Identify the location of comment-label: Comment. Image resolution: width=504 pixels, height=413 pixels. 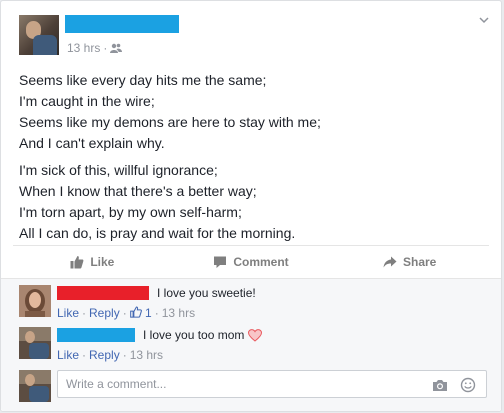
(261, 262).